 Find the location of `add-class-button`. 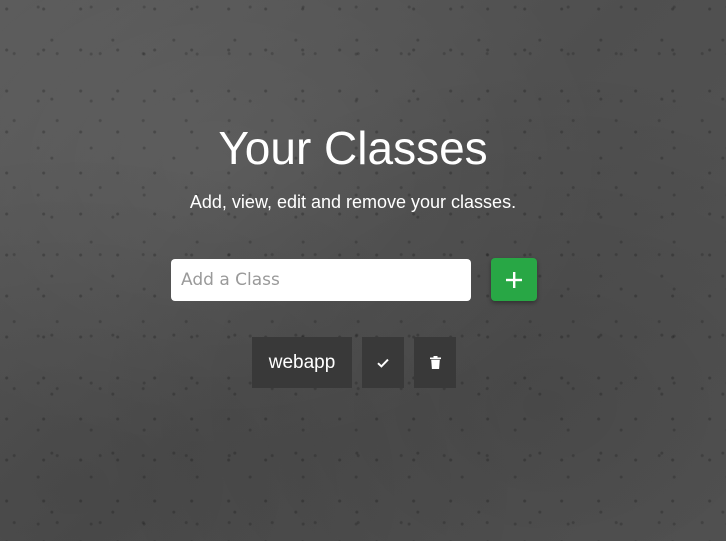

add-class-button is located at coordinates (514, 279).